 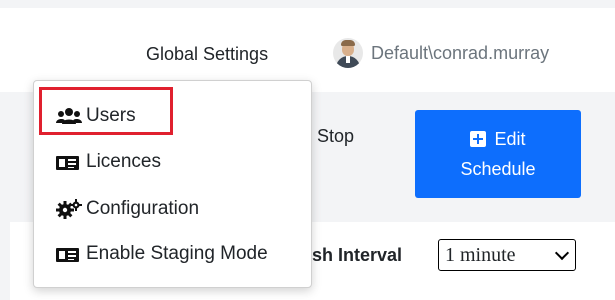 What do you see at coordinates (307, 4) in the screenshot?
I see `page-background-strip` at bounding box center [307, 4].